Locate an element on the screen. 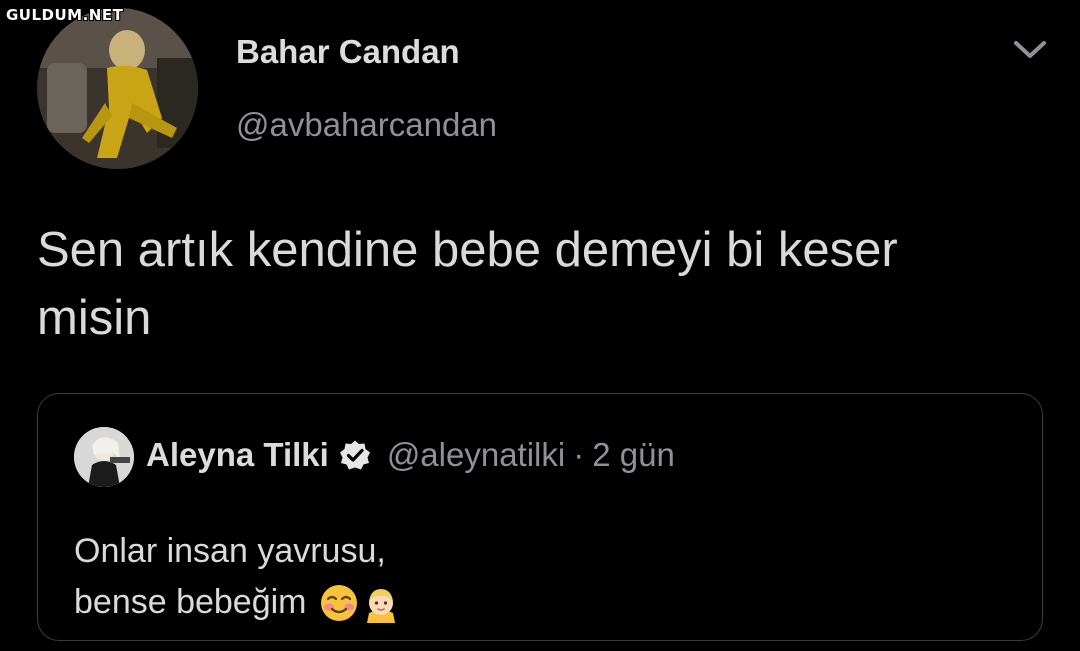 Image resolution: width=1080 pixels, height=651 pixels. chevron-down-icon is located at coordinates (1030, 49).